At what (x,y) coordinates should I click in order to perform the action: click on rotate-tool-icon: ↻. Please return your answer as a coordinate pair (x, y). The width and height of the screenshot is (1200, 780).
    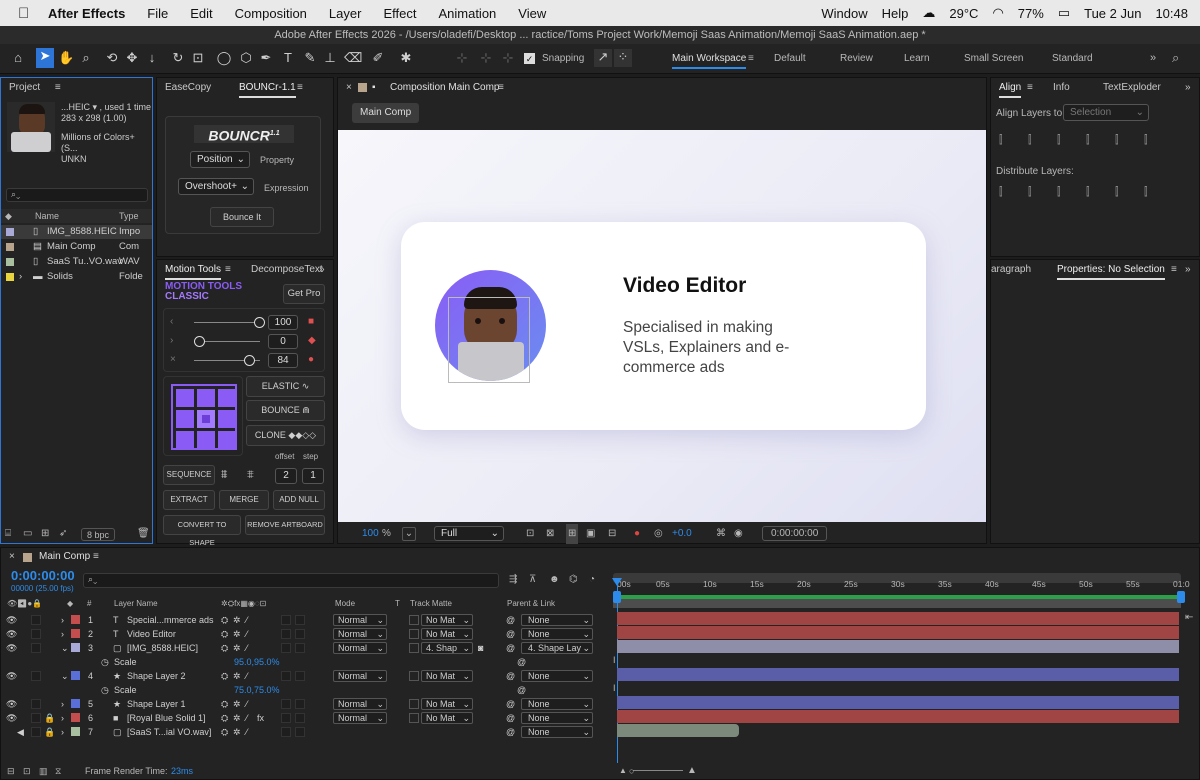
    Looking at the image, I should click on (178, 58).